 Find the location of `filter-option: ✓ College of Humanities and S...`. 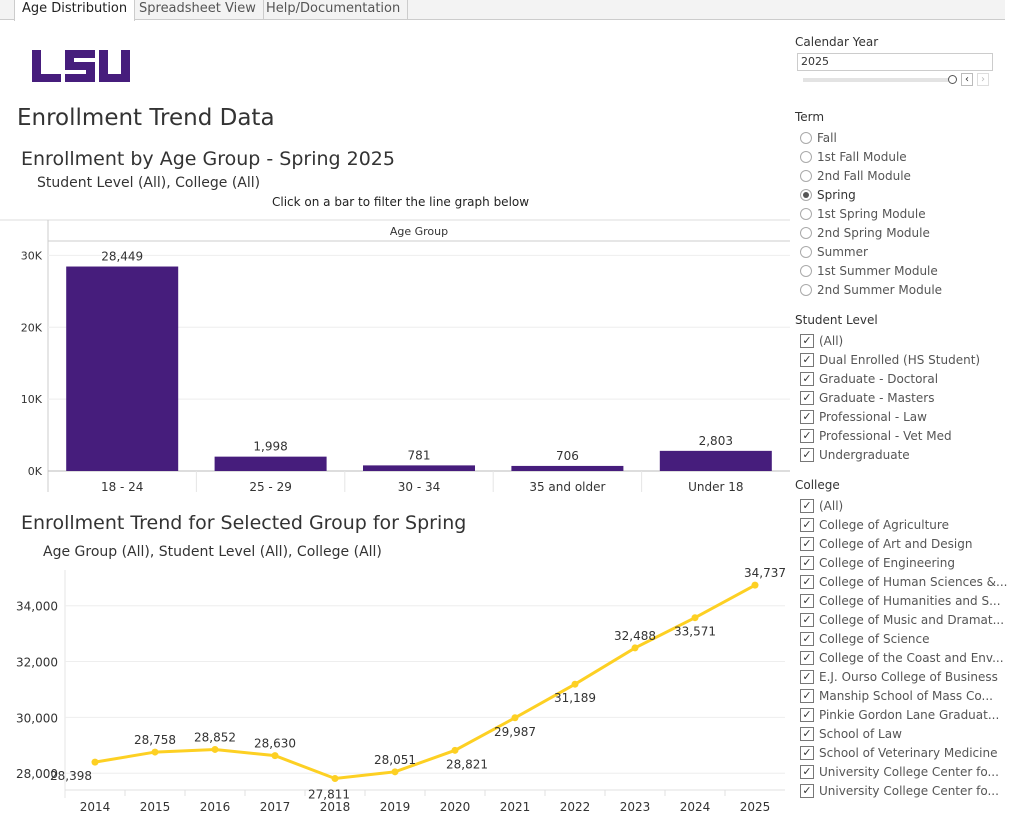

filter-option: ✓ College of Humanities and S... is located at coordinates (901, 600).